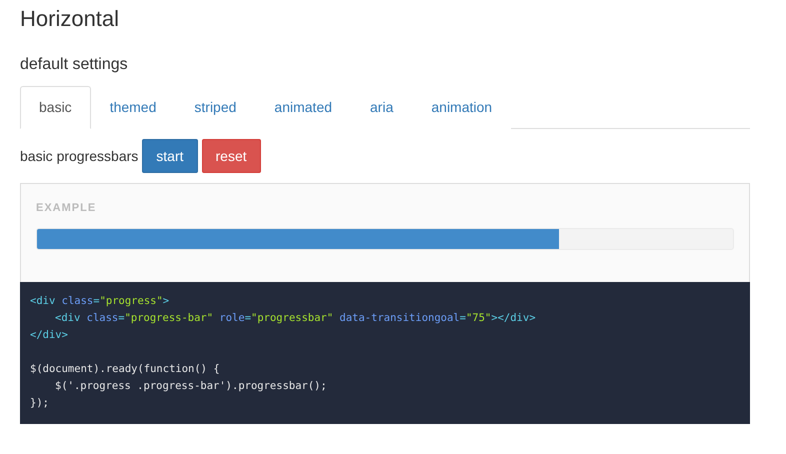  What do you see at coordinates (133, 107) in the screenshot?
I see `tab: themed` at bounding box center [133, 107].